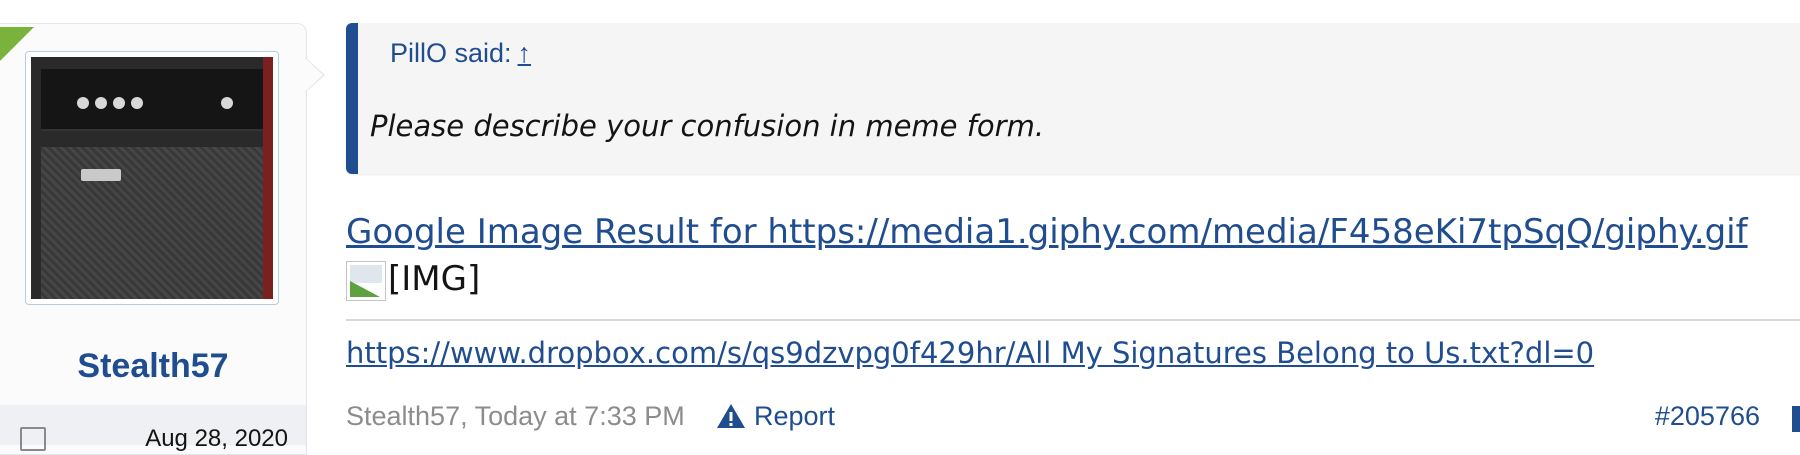  I want to click on user-info-joined: Aug 28, 2020, so click(153, 428).